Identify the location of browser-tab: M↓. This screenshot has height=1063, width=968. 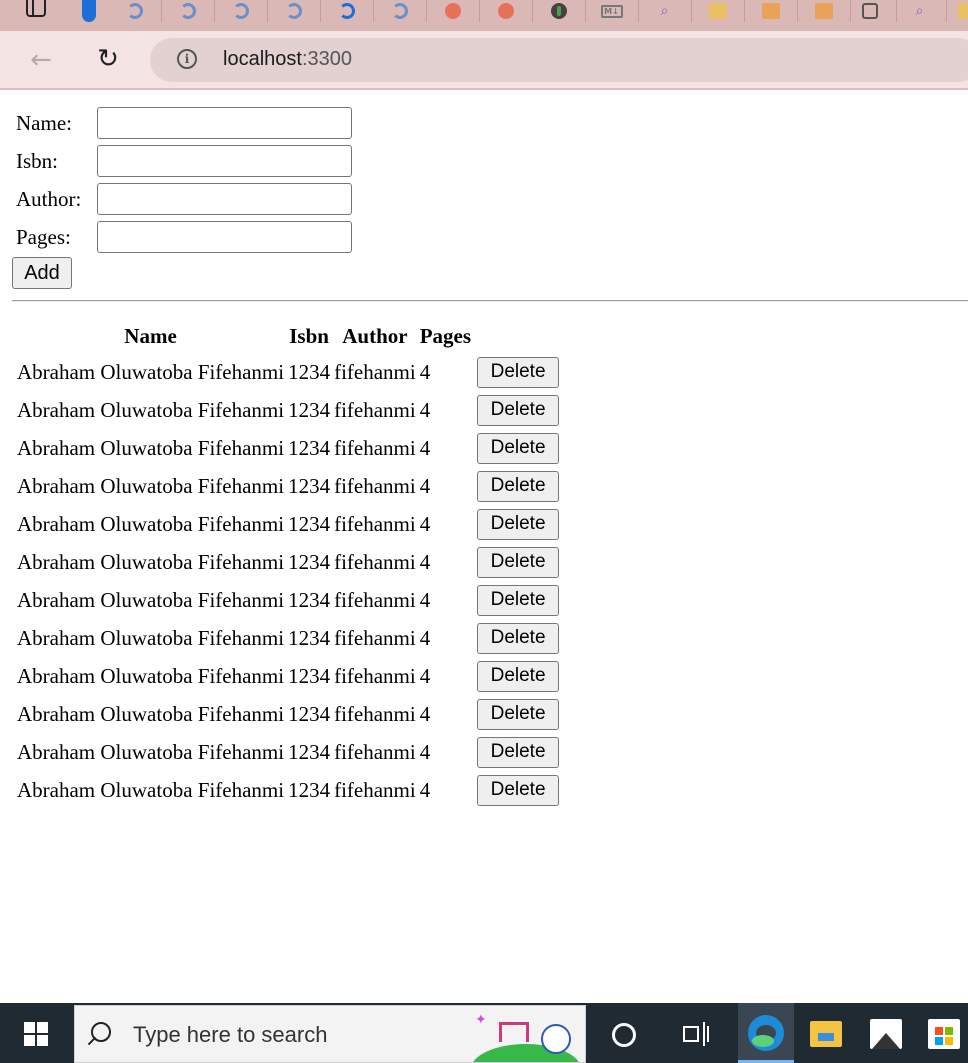
(612, 11).